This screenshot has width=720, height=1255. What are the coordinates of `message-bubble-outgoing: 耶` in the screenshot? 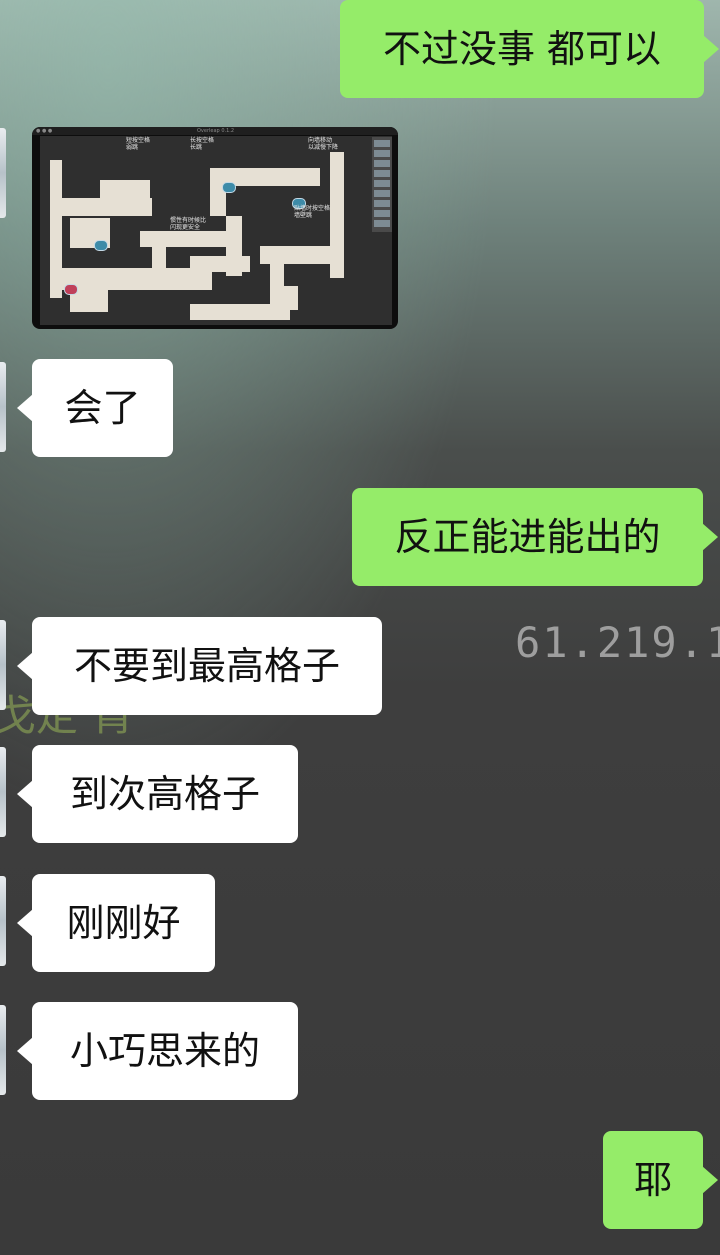 It's located at (660, 1180).